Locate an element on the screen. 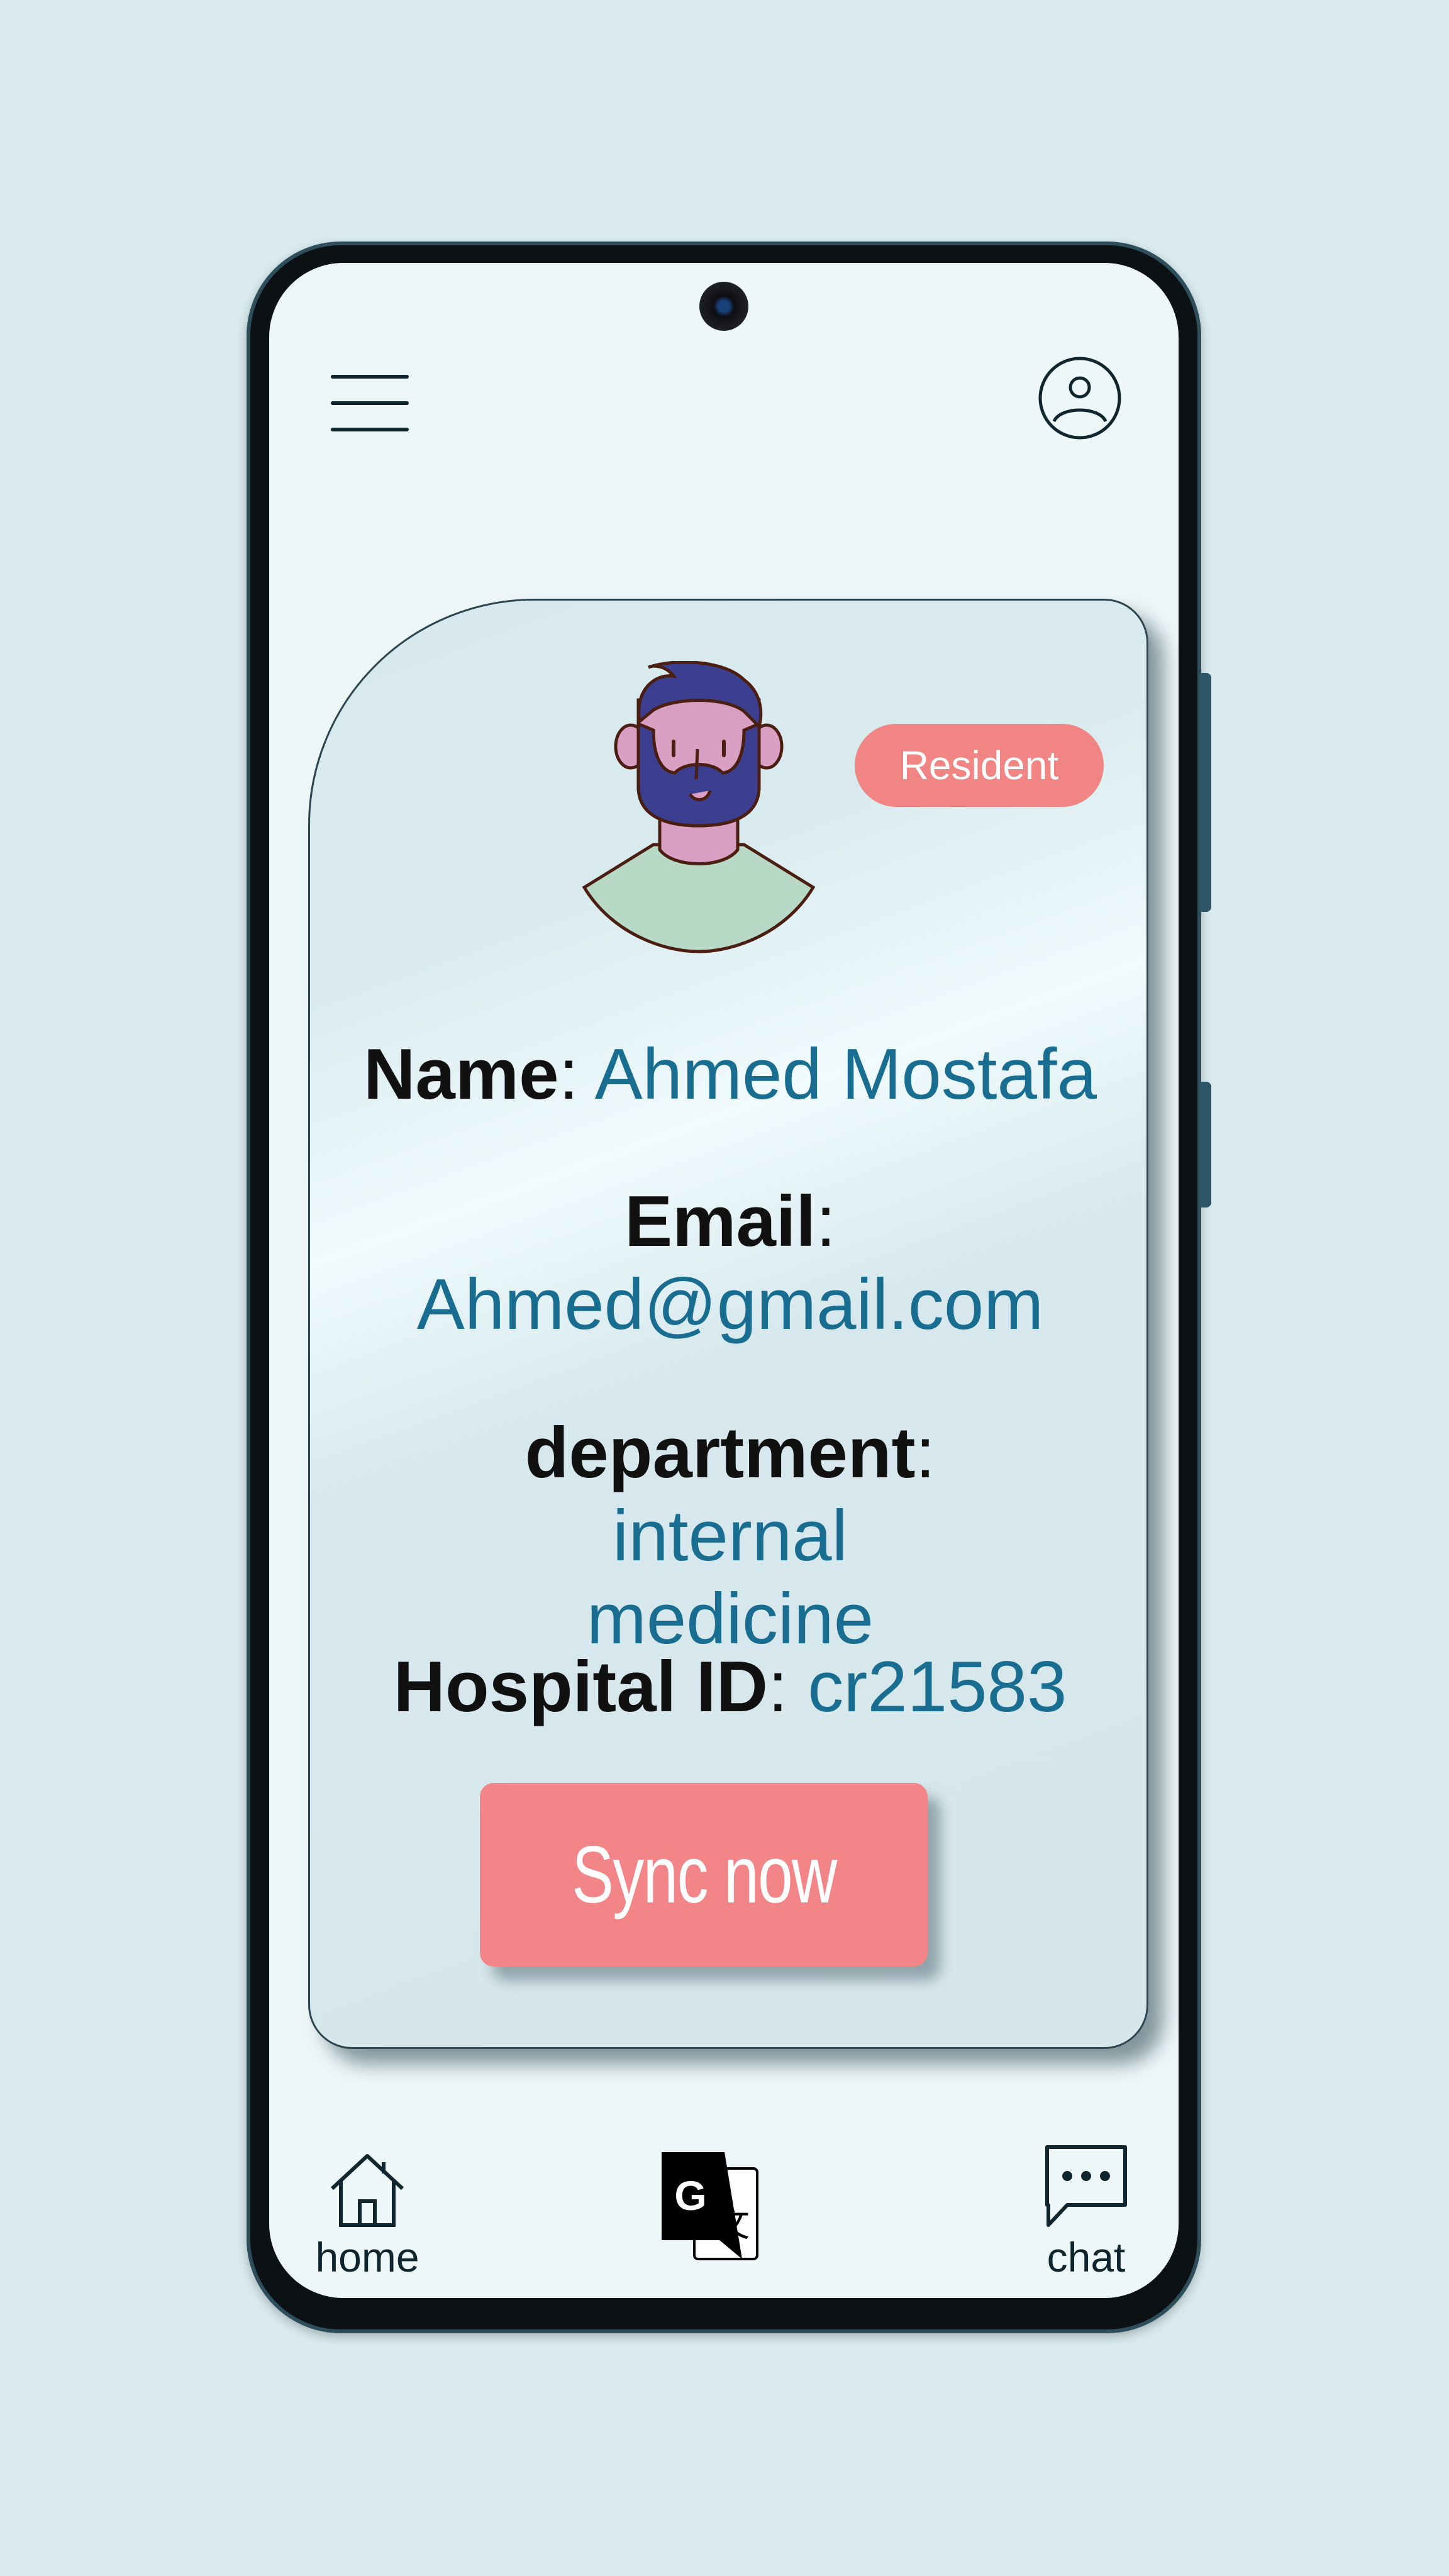  email-label: Email is located at coordinates (720, 1222).